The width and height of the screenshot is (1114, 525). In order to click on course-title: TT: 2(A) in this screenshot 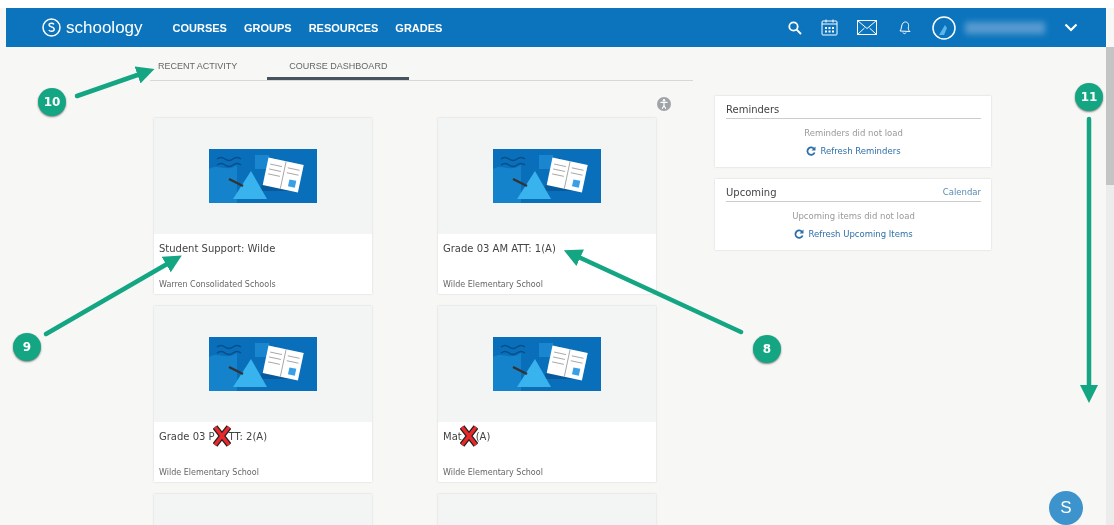, I will do `click(248, 436)`.